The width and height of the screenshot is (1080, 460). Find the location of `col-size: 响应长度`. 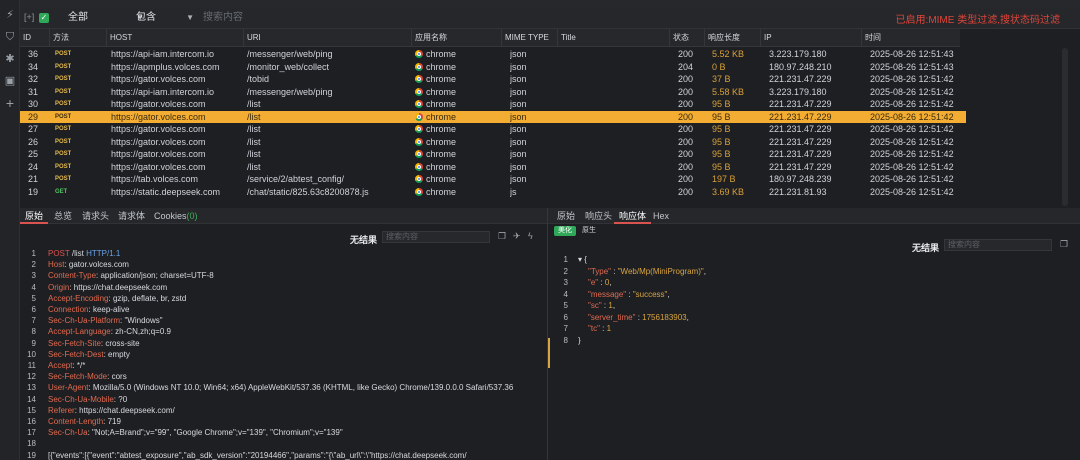

col-size: 响应长度 is located at coordinates (733, 38).